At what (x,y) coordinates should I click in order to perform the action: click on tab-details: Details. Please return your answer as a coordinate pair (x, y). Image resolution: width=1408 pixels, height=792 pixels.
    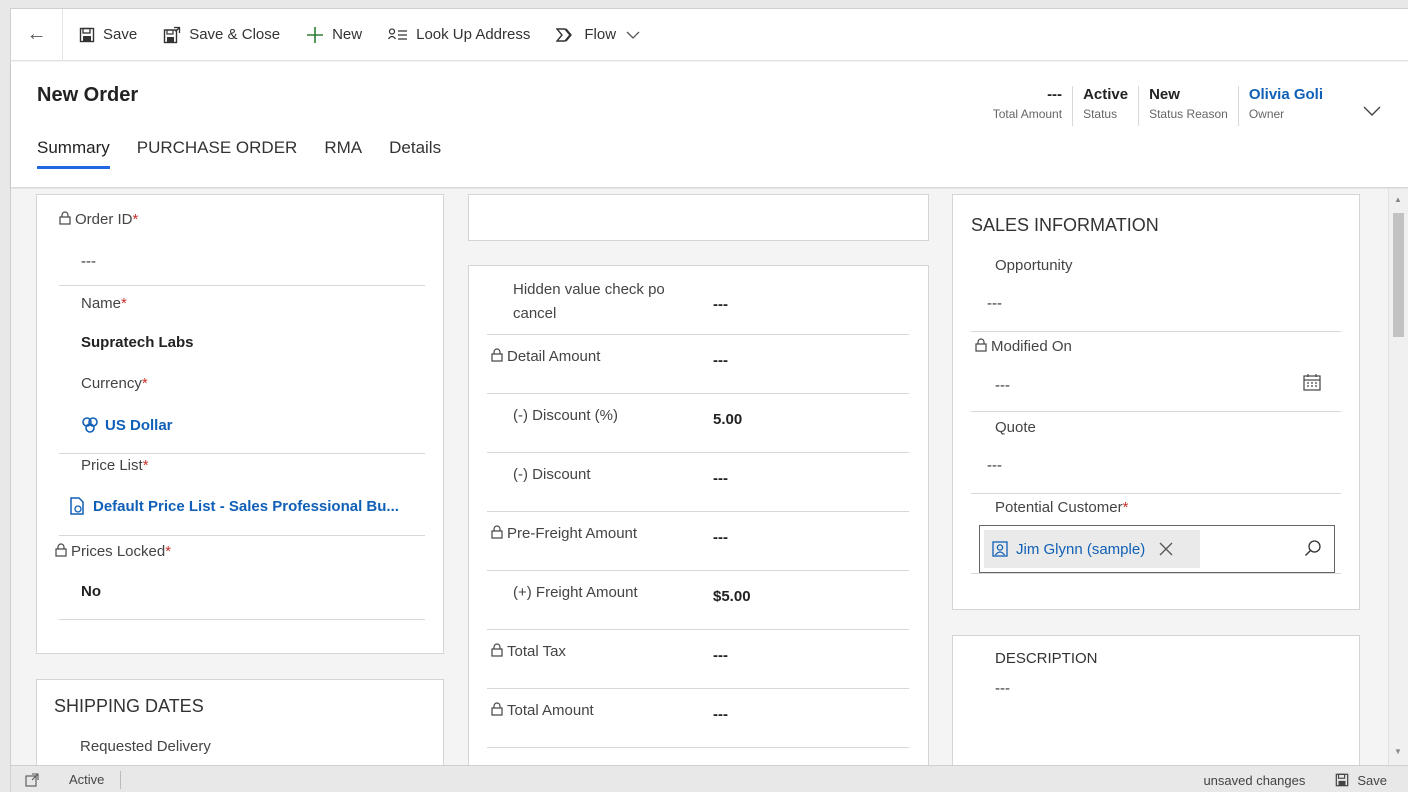
    Looking at the image, I should click on (415, 153).